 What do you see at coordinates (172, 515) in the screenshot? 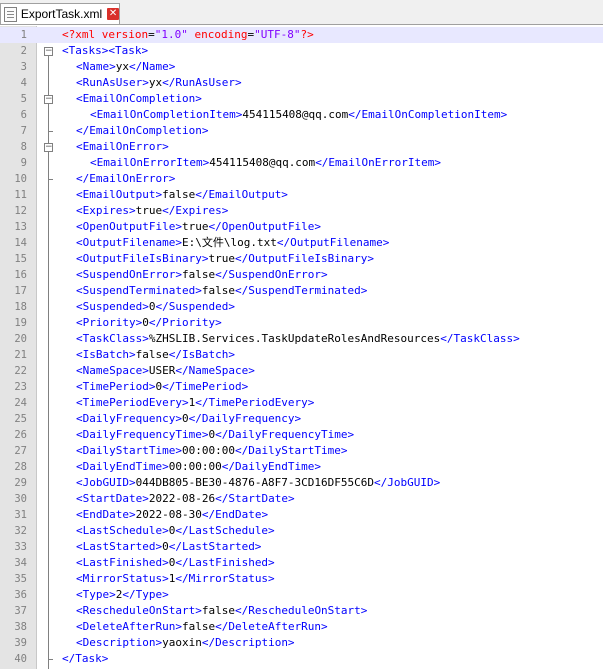
I see `code-text: <EndDate>2022-08-30</EndDate>` at bounding box center [172, 515].